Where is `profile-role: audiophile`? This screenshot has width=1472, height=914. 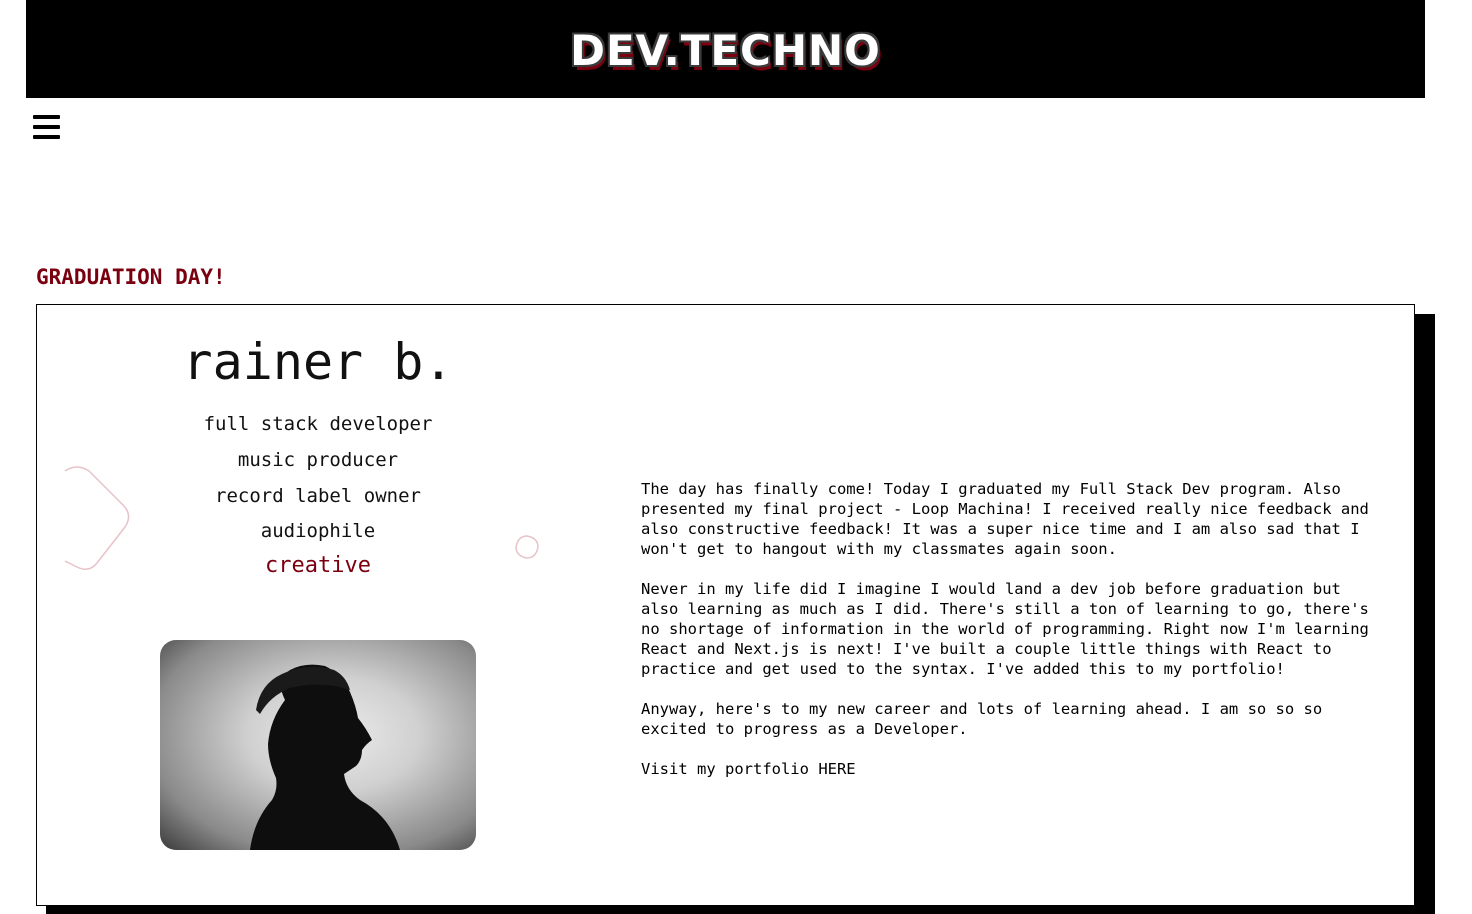 profile-role: audiophile is located at coordinates (318, 531).